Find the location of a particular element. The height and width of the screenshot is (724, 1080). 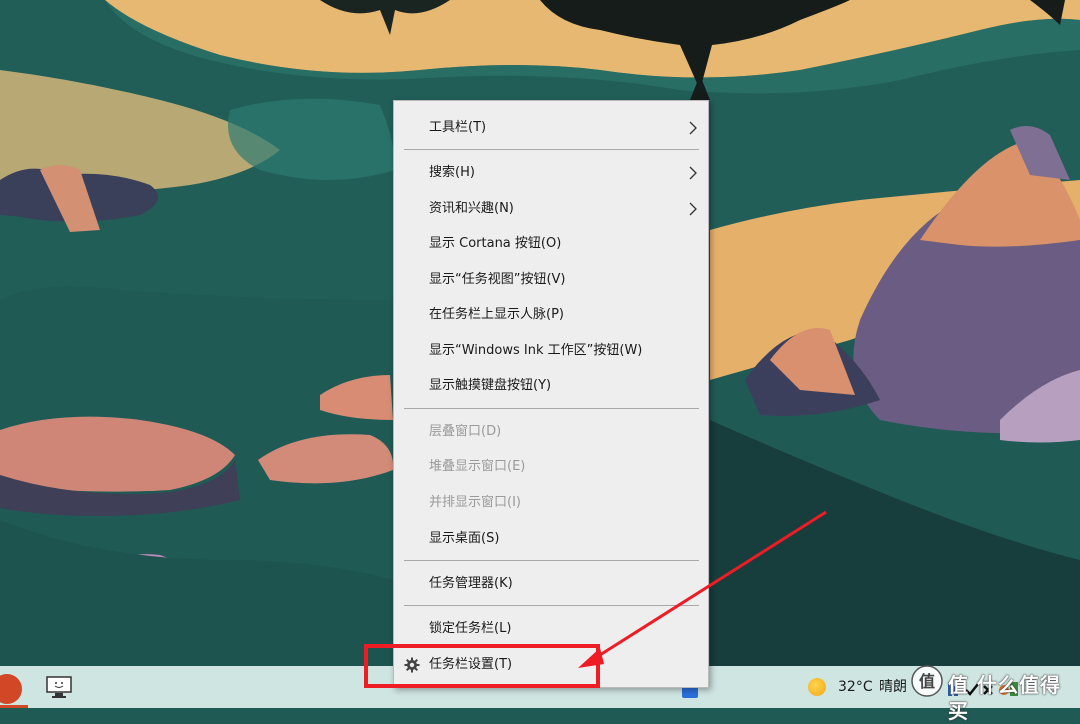

menu-item-label: 显示桌面(S) is located at coordinates (464, 538).